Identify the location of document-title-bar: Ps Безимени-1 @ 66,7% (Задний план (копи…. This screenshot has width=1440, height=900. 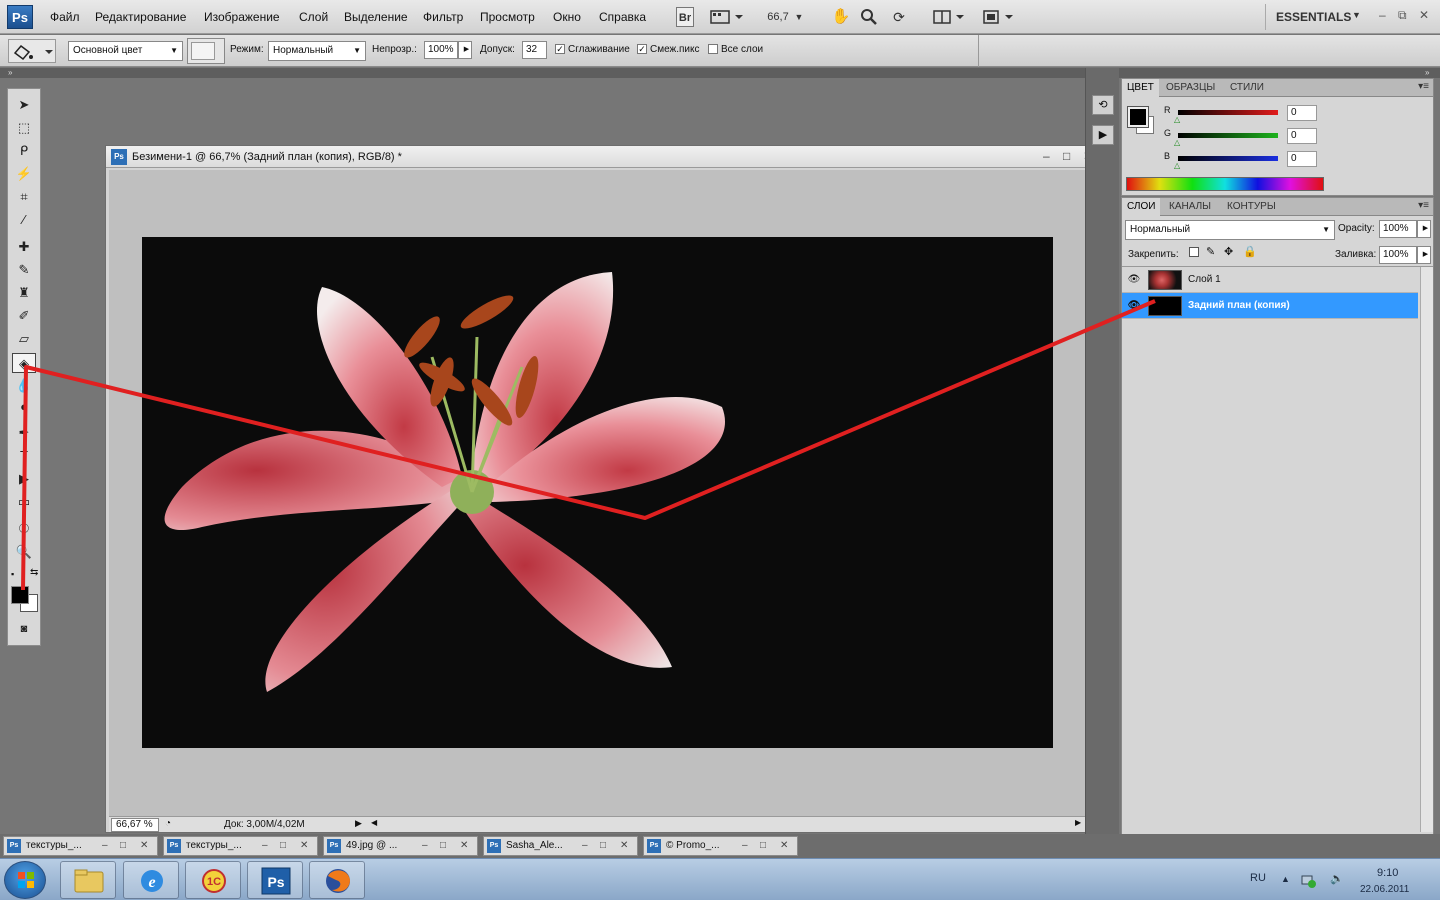
(603, 157).